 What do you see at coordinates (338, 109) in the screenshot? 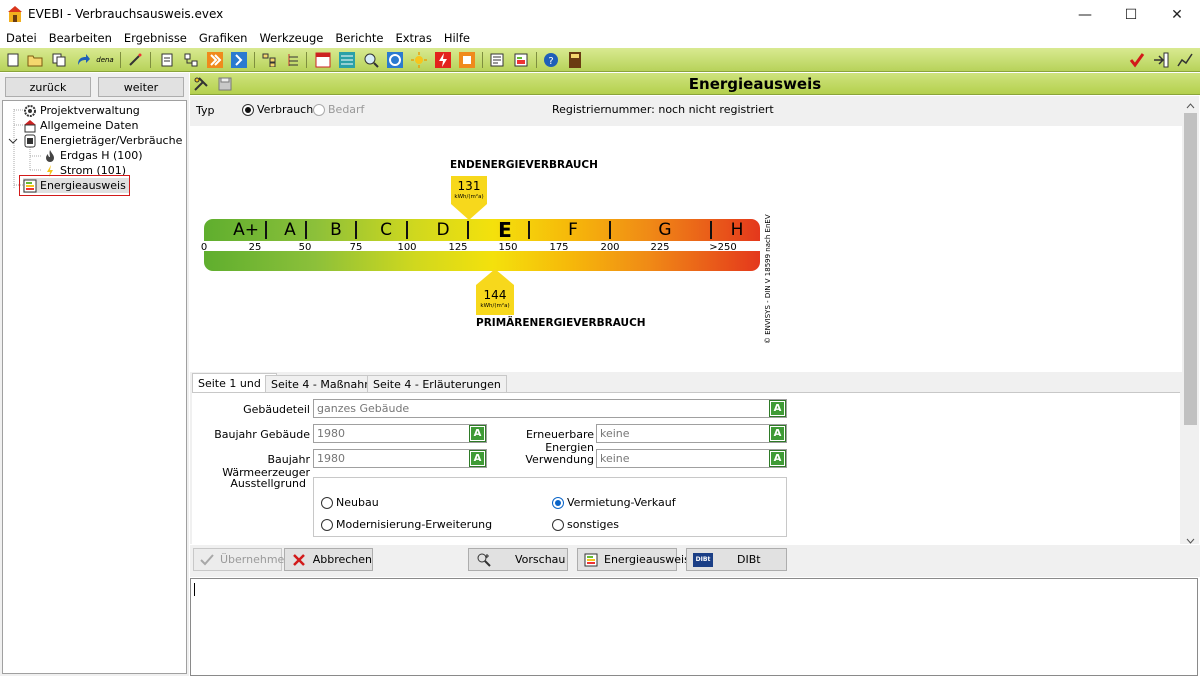
I see `radio-bedarf: Bedarf` at bounding box center [338, 109].